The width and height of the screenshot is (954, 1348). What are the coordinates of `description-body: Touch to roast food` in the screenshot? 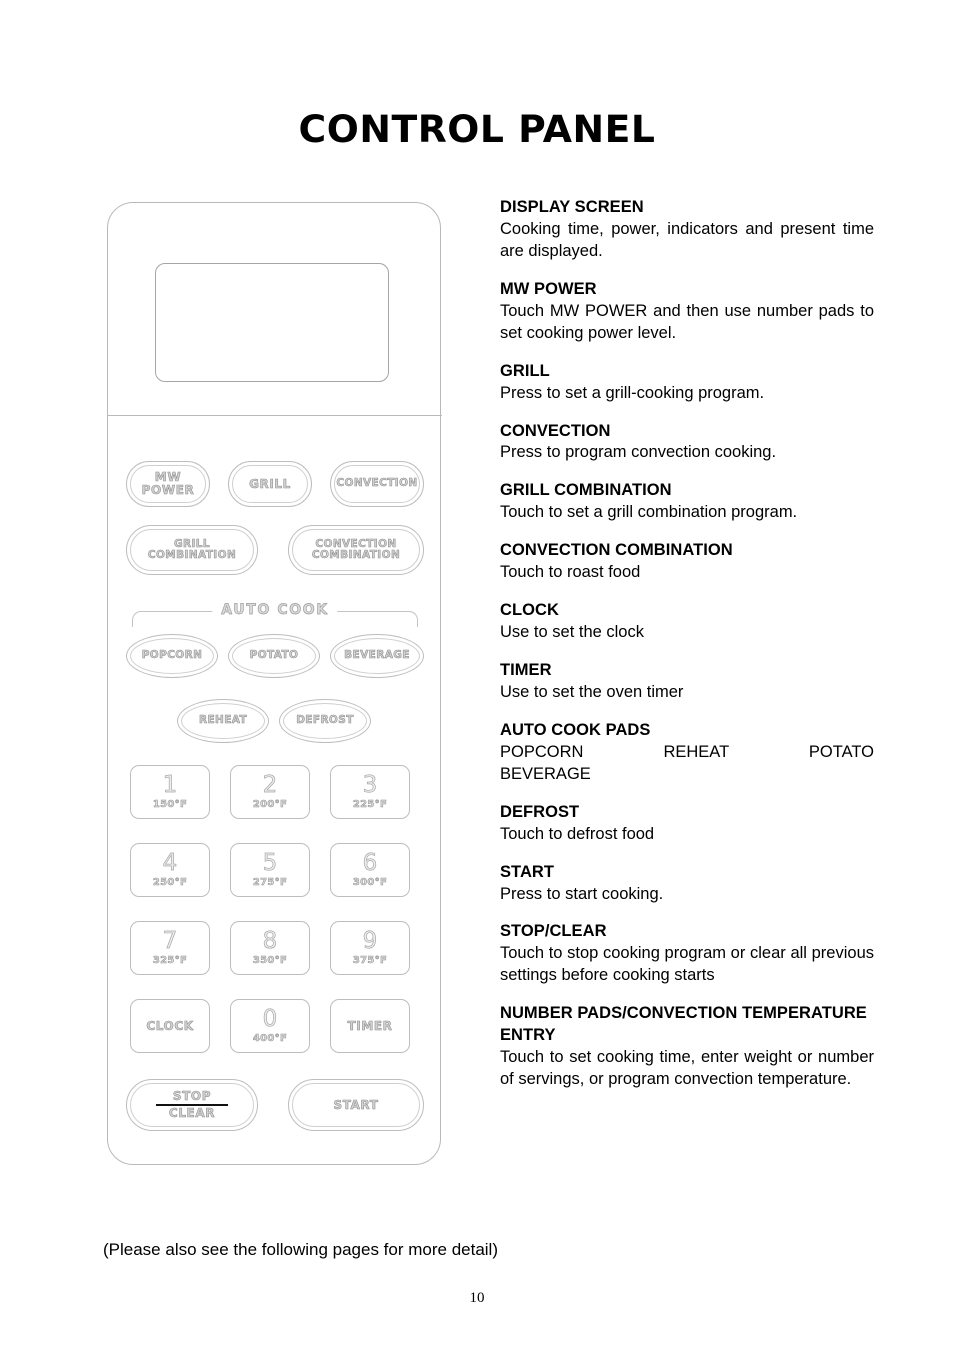 It's located at (570, 572).